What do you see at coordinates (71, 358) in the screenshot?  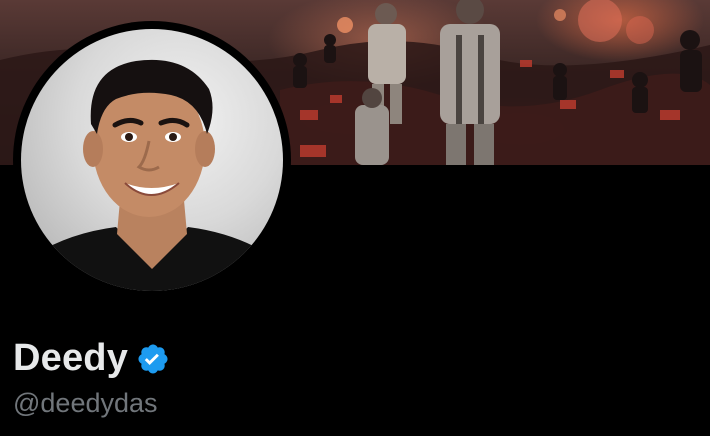 I see `display-name: Deedy` at bounding box center [71, 358].